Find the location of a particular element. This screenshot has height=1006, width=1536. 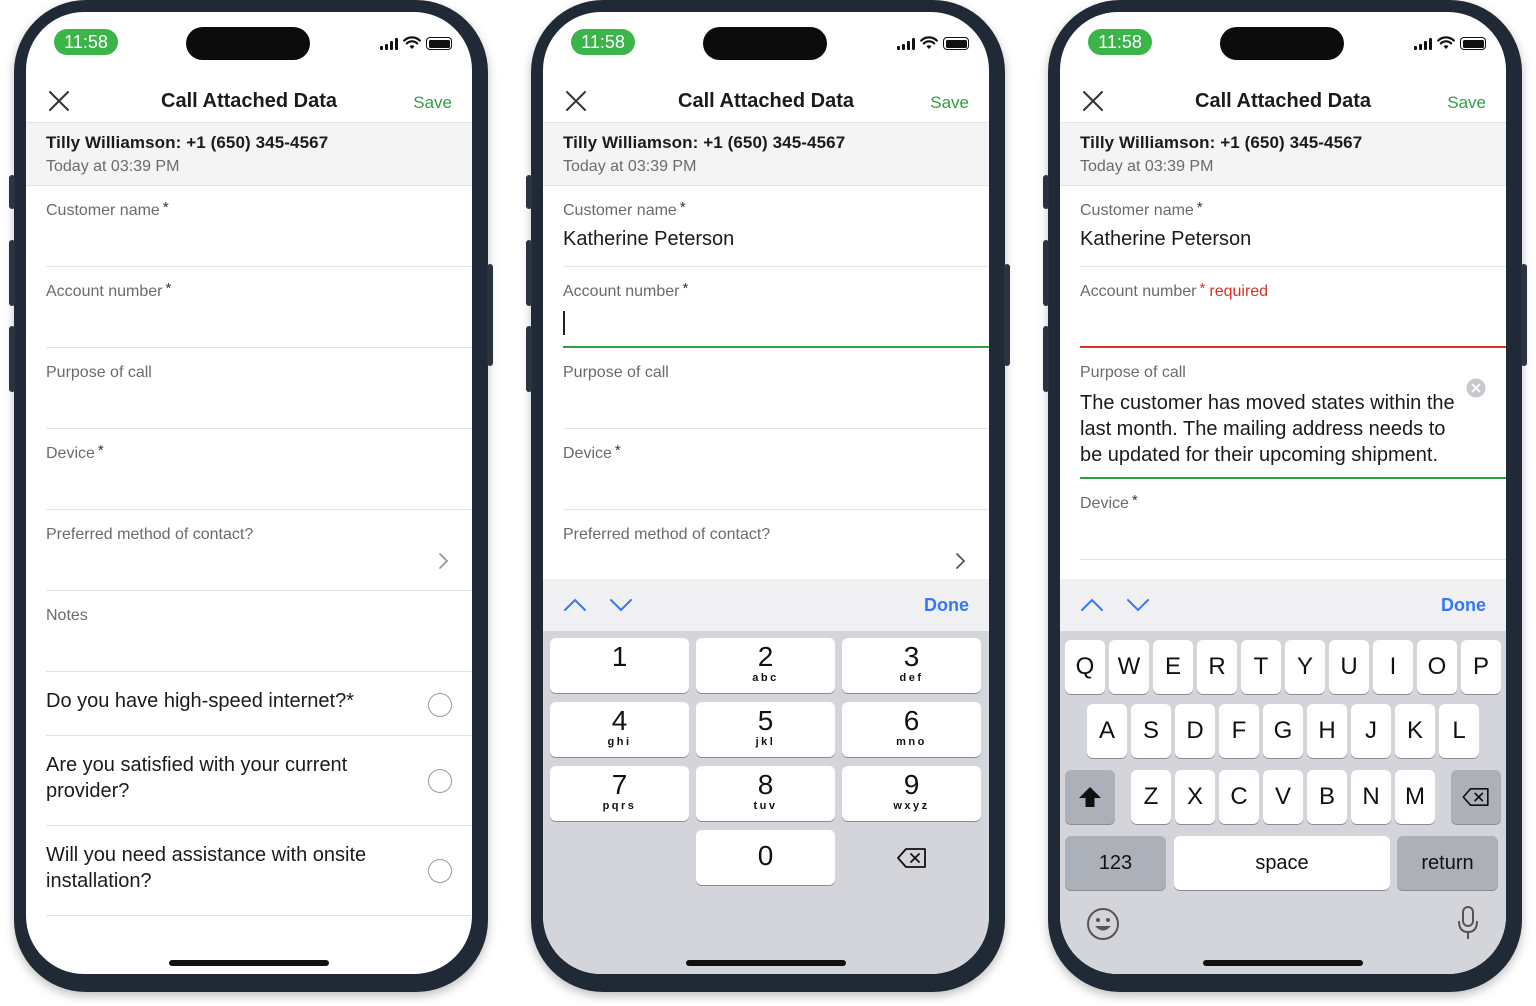

key-j: J is located at coordinates (1371, 731).